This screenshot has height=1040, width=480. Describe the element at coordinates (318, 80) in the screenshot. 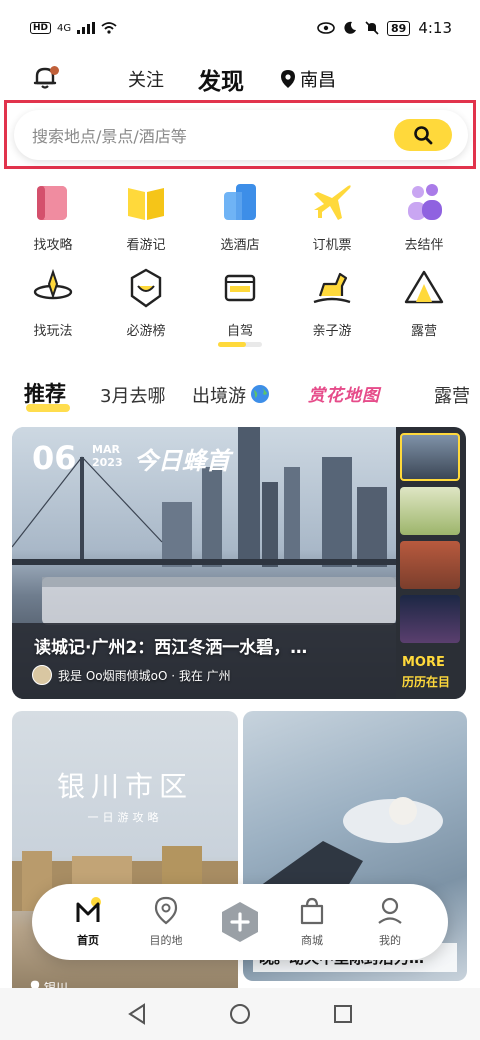

I see `location-label: 南昌` at that location.